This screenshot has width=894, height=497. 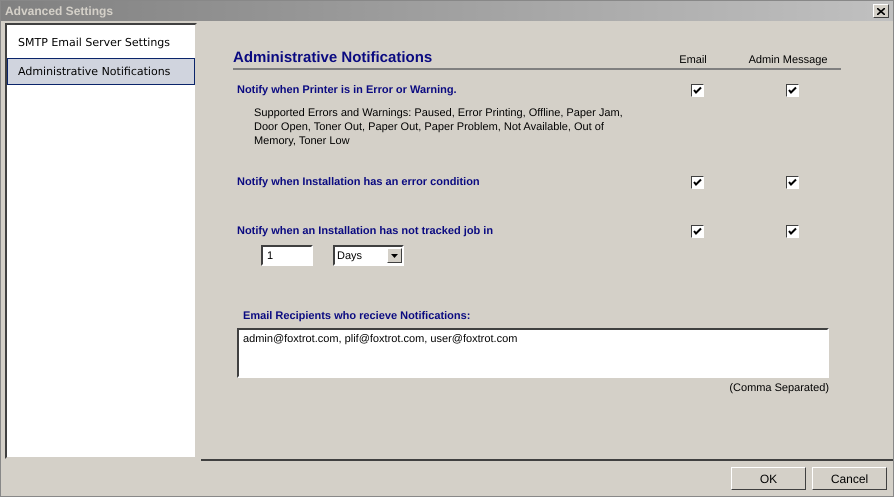 What do you see at coordinates (101, 42) in the screenshot?
I see `sidebar-item: SMTP Email Server Settings` at bounding box center [101, 42].